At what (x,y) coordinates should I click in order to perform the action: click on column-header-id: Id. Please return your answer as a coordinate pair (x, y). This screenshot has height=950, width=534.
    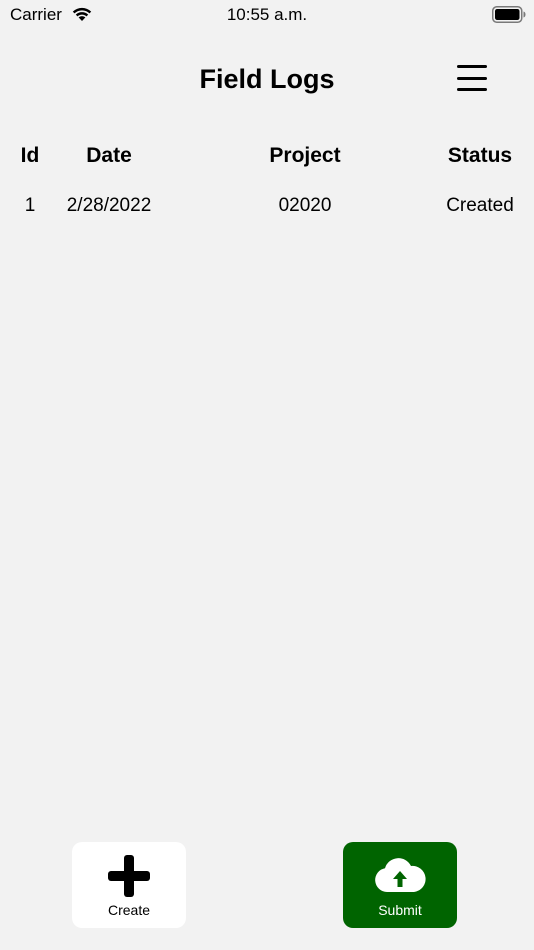
    Looking at the image, I should click on (30, 155).